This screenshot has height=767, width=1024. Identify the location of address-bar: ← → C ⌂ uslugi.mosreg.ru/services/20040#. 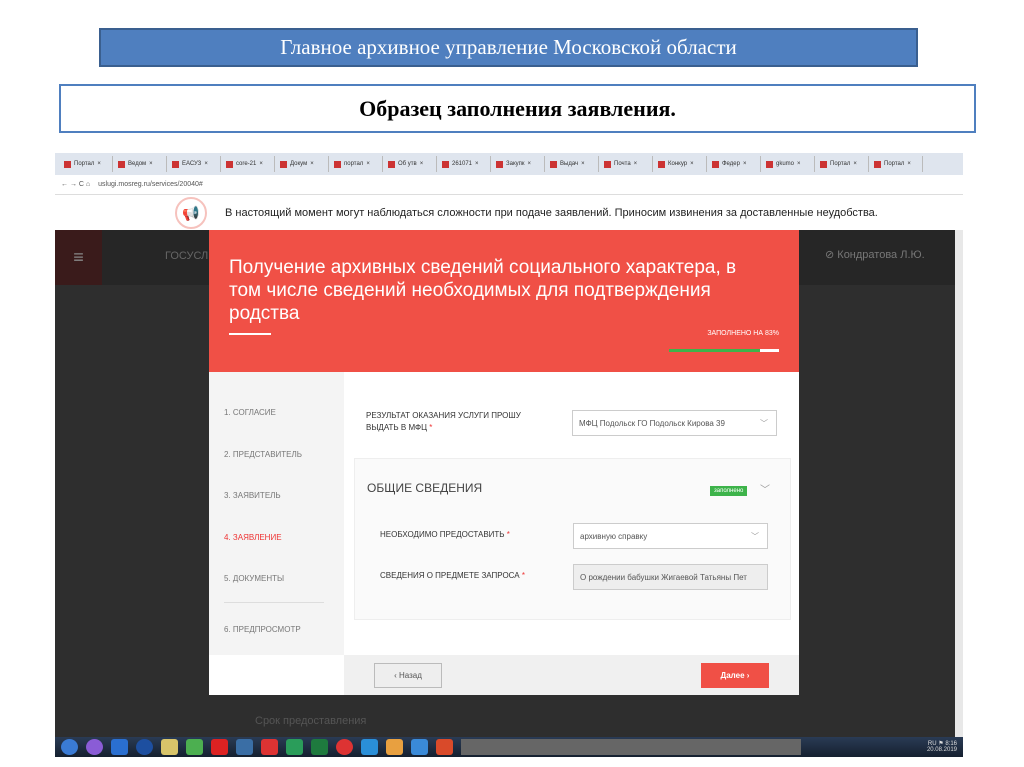
(509, 185).